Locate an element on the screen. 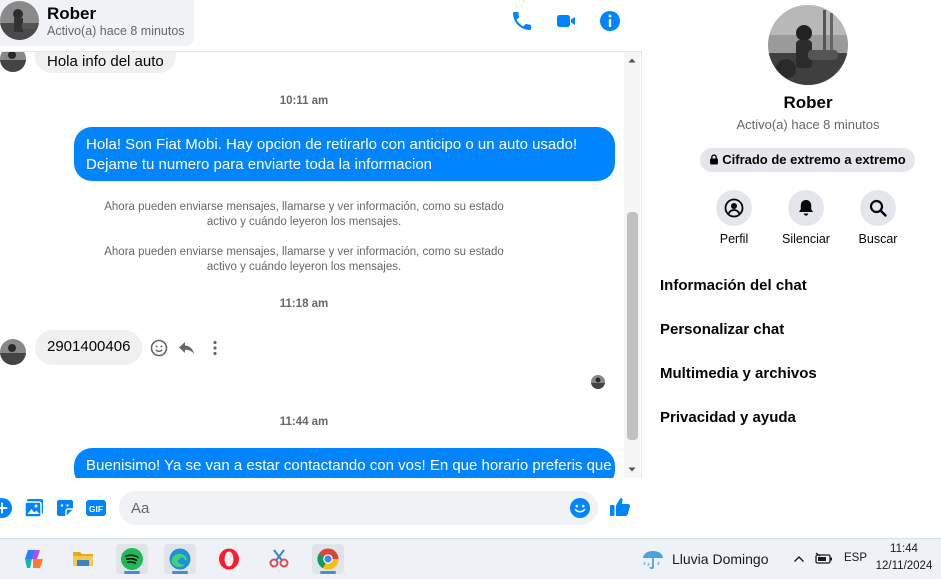 The width and height of the screenshot is (941, 579). sticker-icon is located at coordinates (65, 508).